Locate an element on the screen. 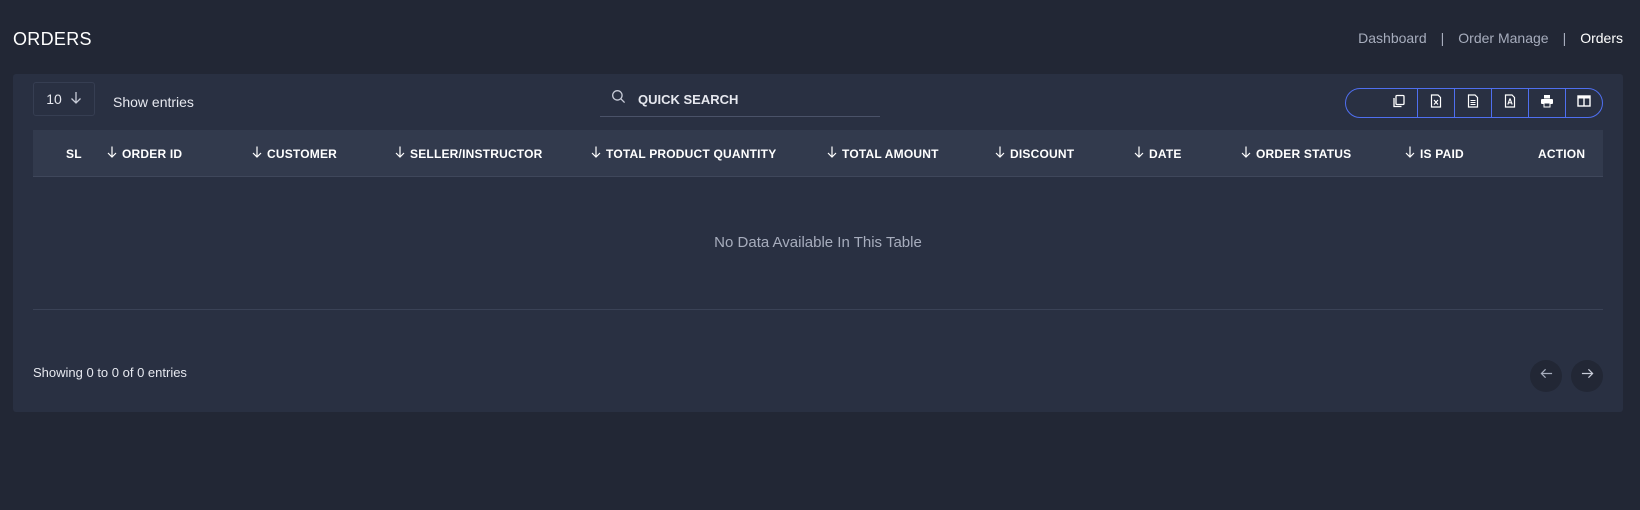 The width and height of the screenshot is (1640, 510). quick-search is located at coordinates (740, 99).